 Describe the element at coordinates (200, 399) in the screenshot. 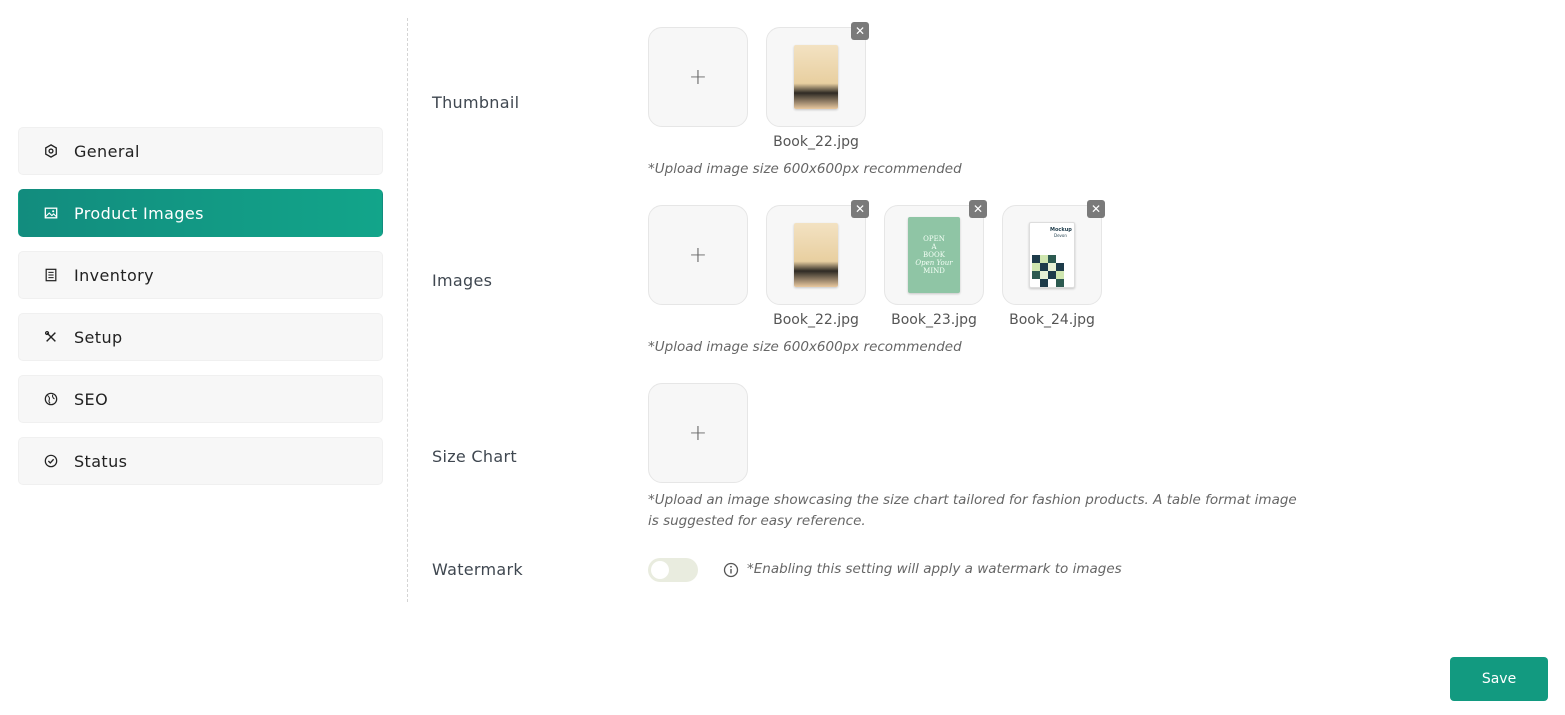

I see `sidebar-item-seo: SEO` at that location.